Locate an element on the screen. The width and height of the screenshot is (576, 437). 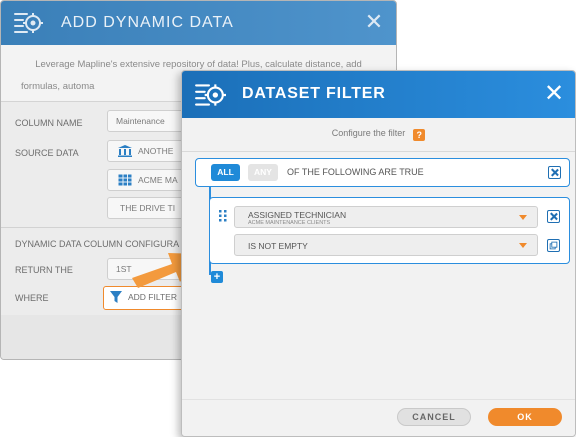
ok-button: OK is located at coordinates (525, 417).